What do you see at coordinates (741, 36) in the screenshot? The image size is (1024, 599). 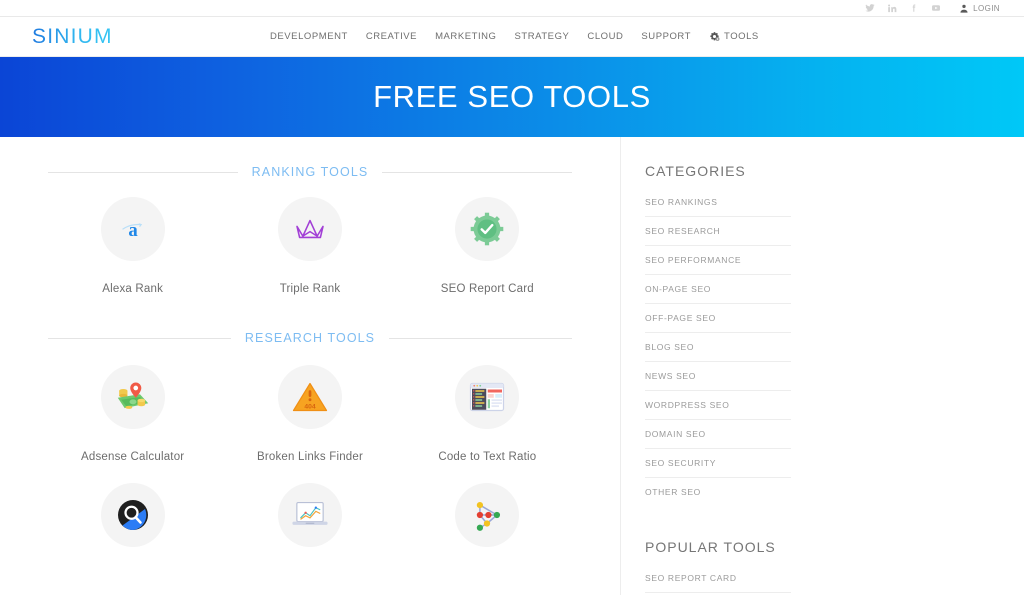 I see `nav-item-tools-label: TOOLS` at bounding box center [741, 36].